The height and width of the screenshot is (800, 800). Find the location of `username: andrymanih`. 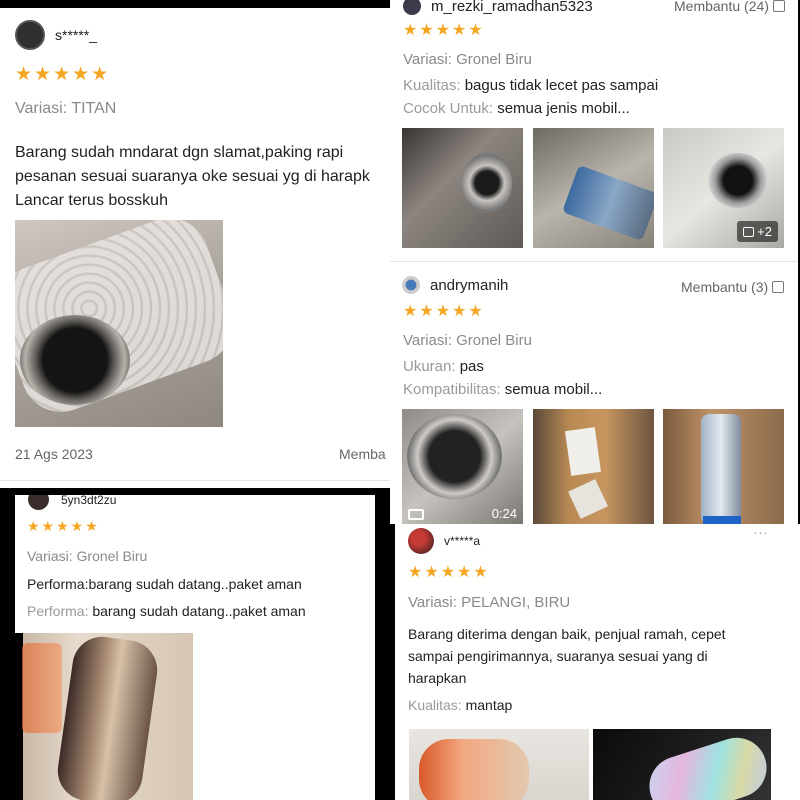

username: andrymanih is located at coordinates (469, 285).